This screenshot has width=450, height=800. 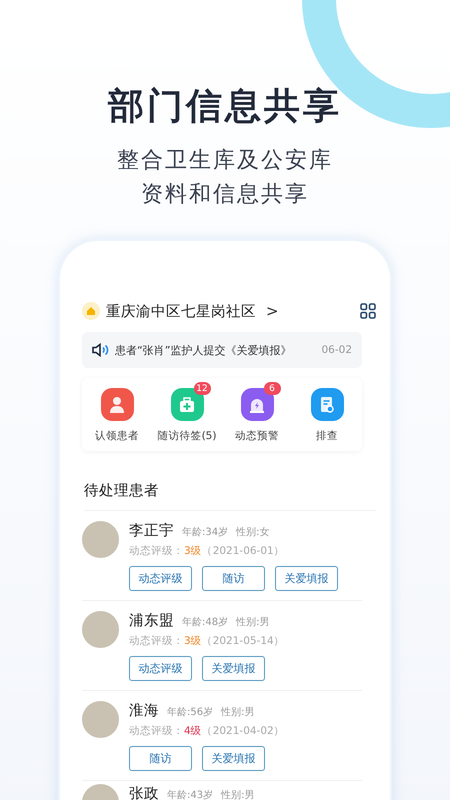 I want to click on grid-icon, so click(x=368, y=311).